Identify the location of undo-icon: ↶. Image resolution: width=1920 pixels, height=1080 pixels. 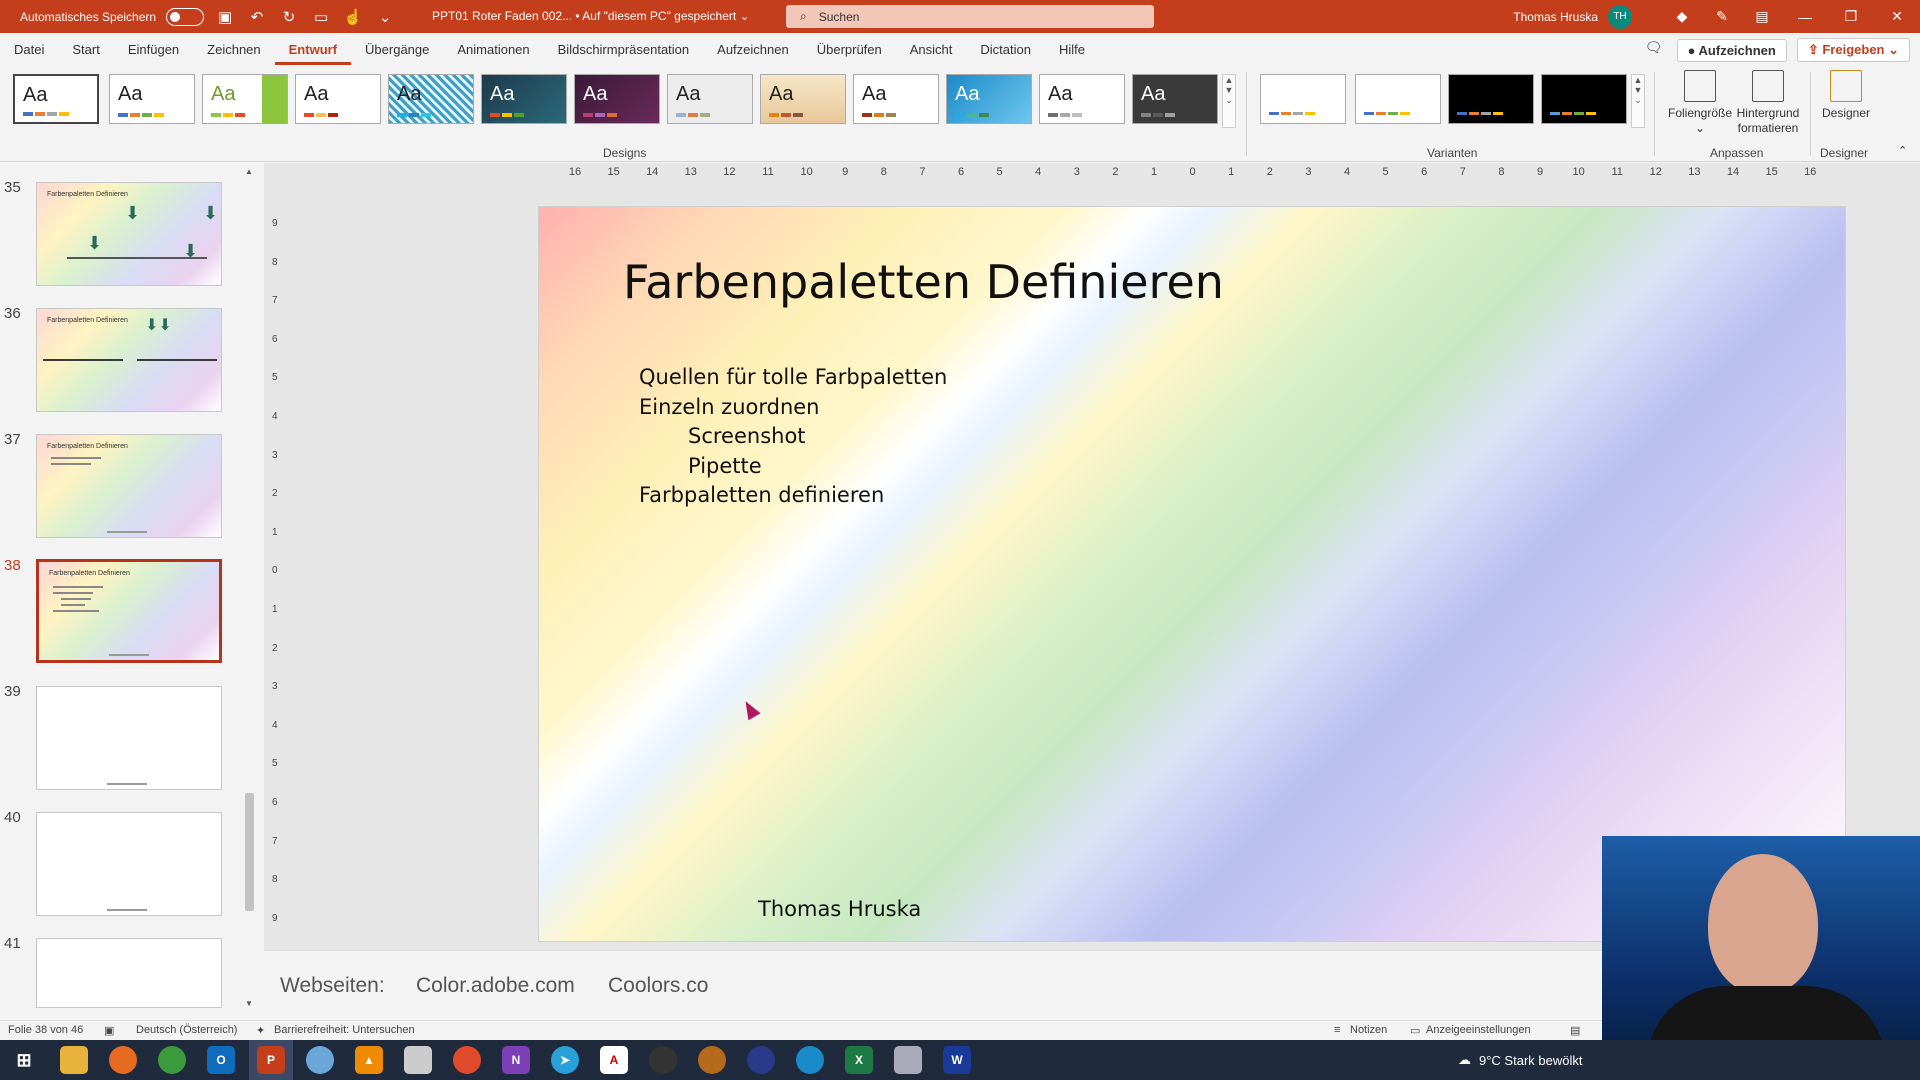
(257, 17).